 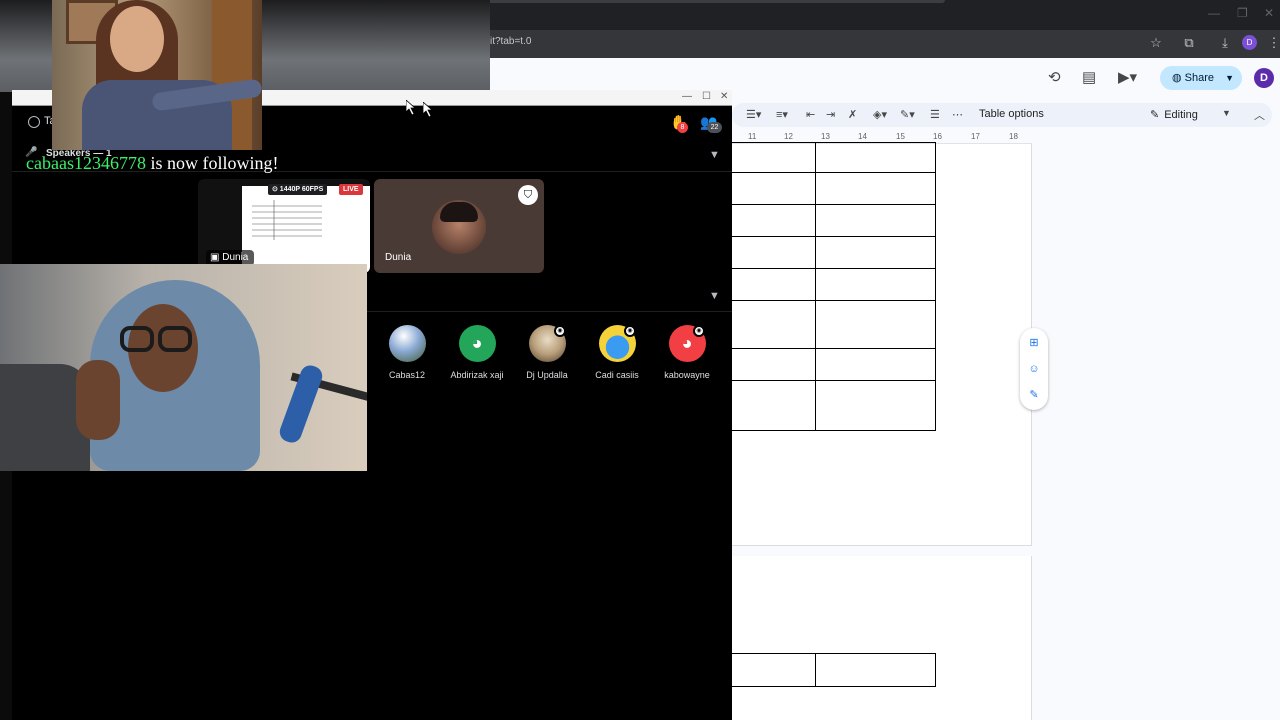 What do you see at coordinates (1229, 78) in the screenshot?
I see `share-caret-icon: ▼` at bounding box center [1229, 78].